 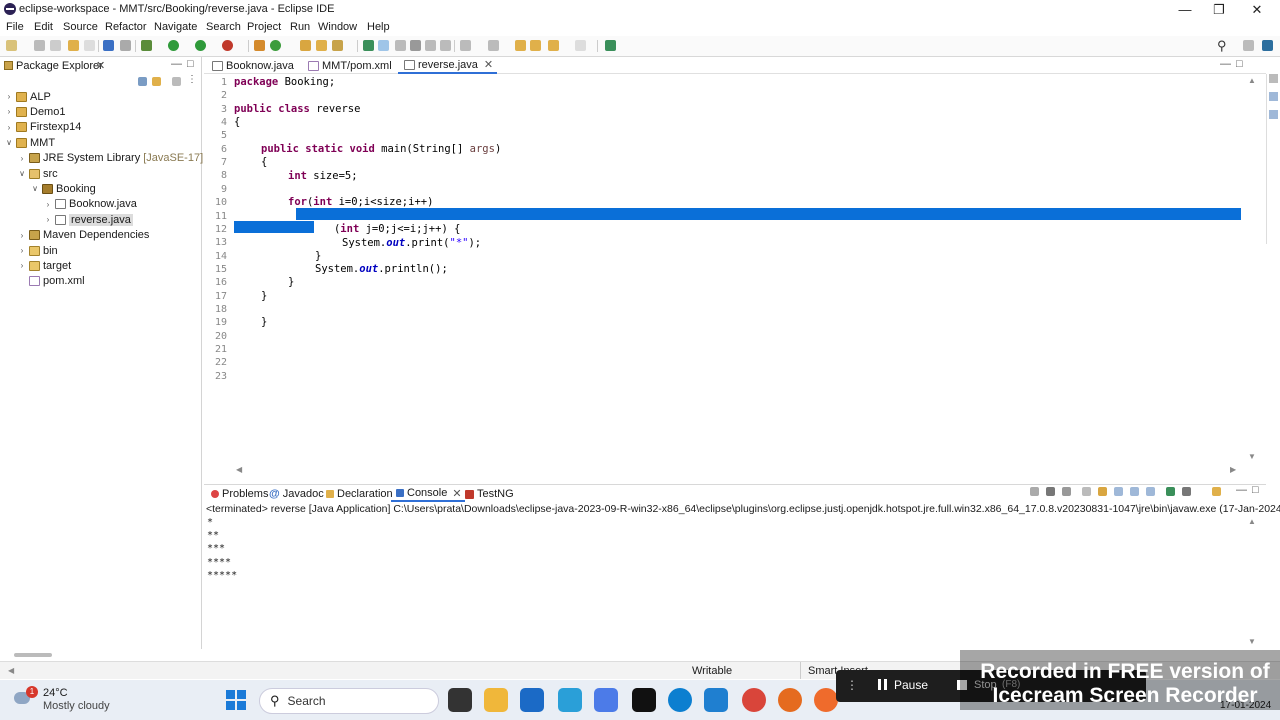 What do you see at coordinates (1219, 9) in the screenshot?
I see `maximize-button: ❐` at bounding box center [1219, 9].